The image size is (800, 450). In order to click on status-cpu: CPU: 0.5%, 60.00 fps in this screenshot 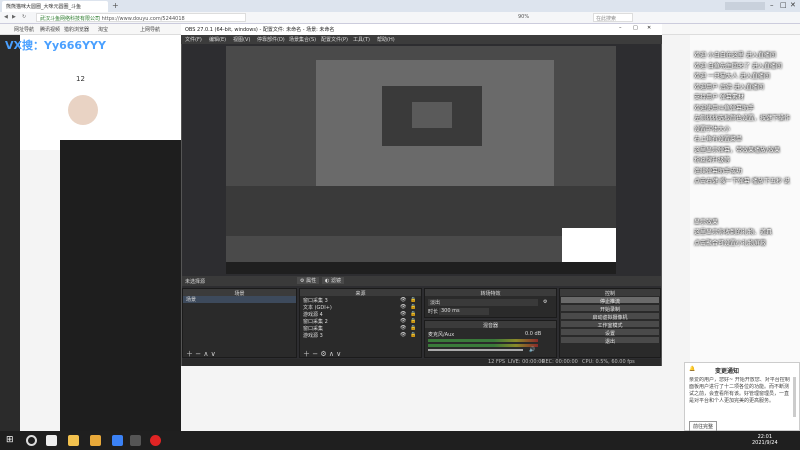, I will do `click(608, 362)`.